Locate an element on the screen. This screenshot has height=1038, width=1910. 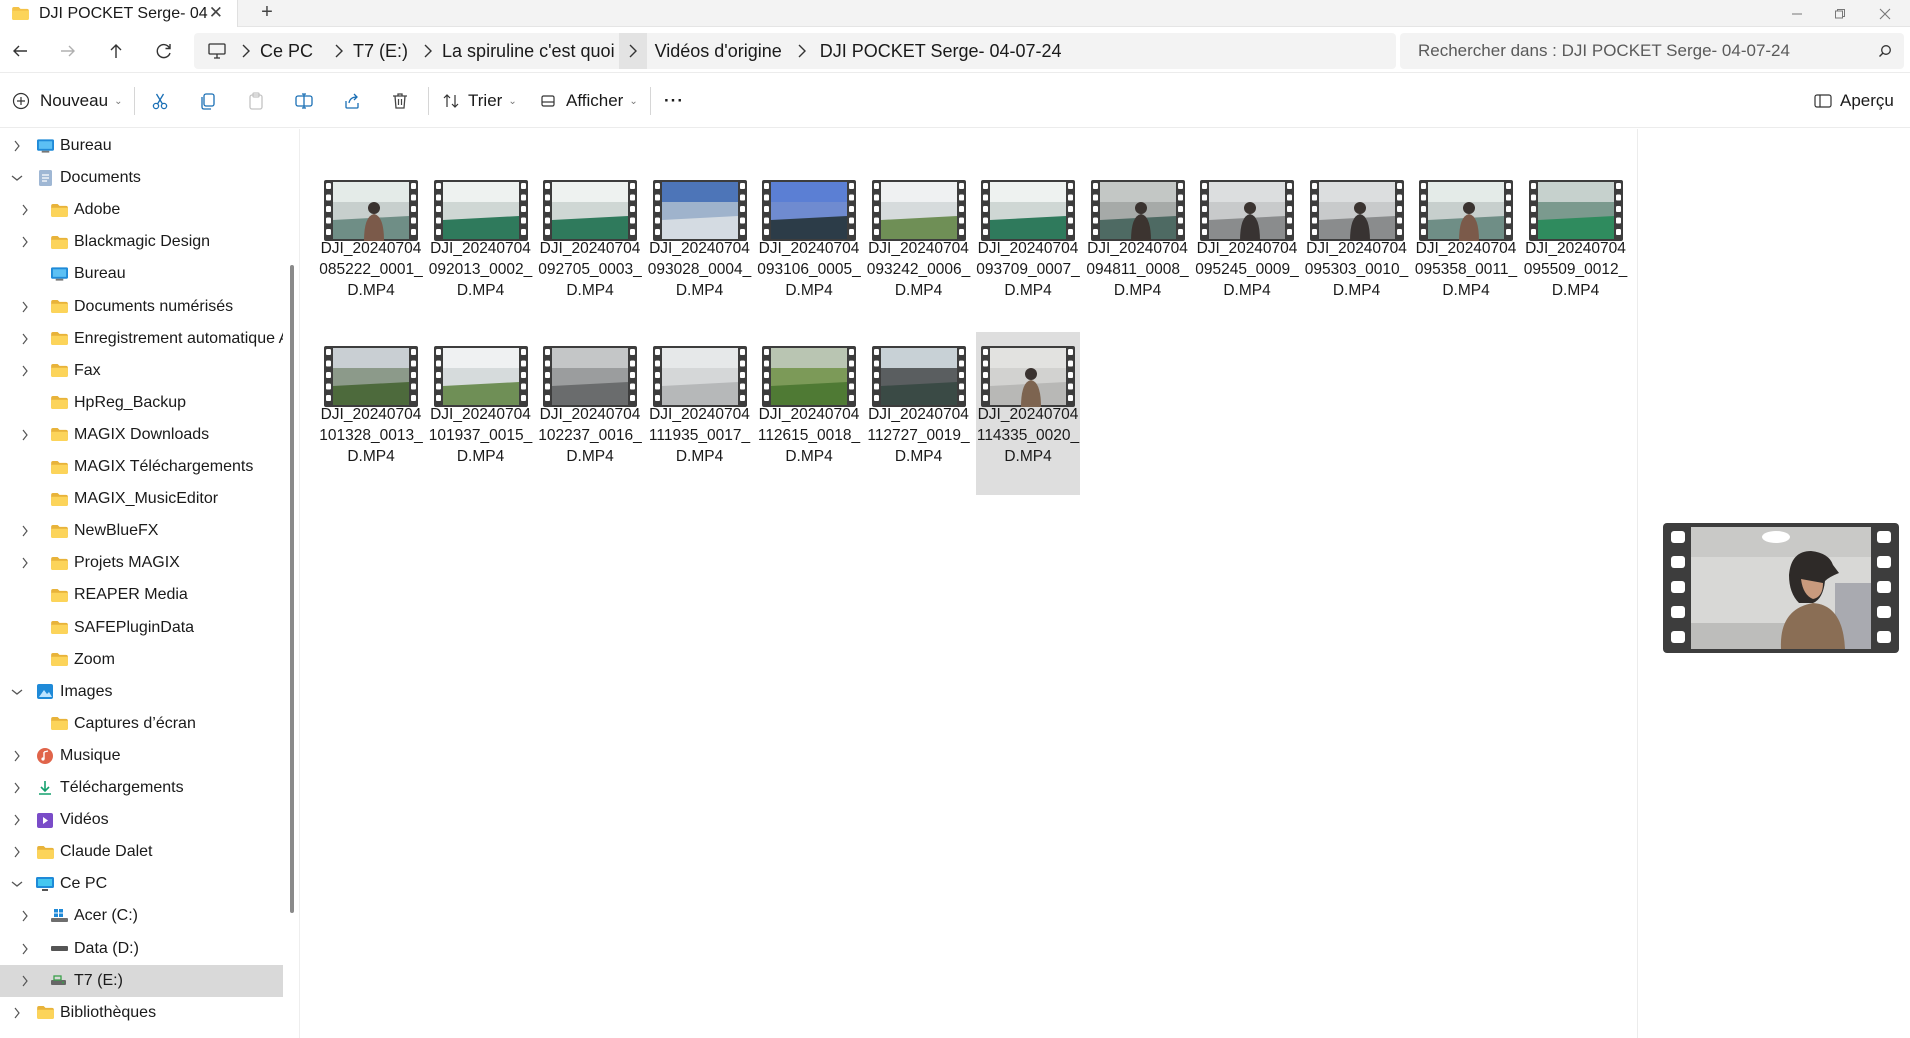
nav-item: Téléchargements is located at coordinates (141, 788).